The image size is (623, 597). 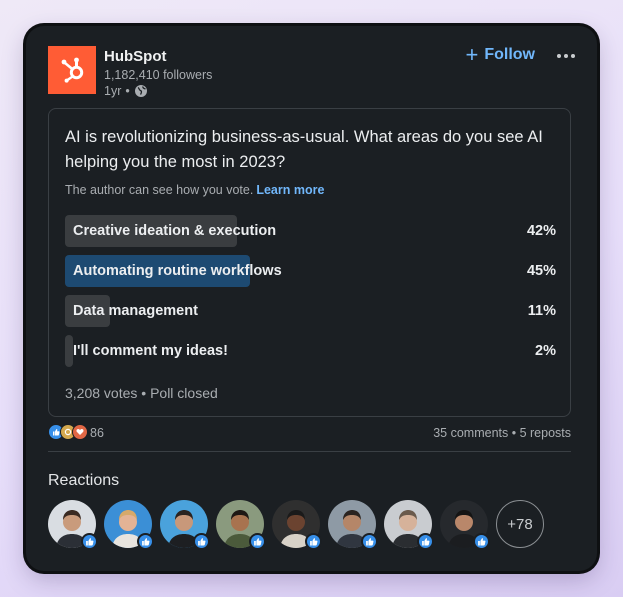 What do you see at coordinates (158, 75) in the screenshot?
I see `follower-count: 1,182,410 followers` at bounding box center [158, 75].